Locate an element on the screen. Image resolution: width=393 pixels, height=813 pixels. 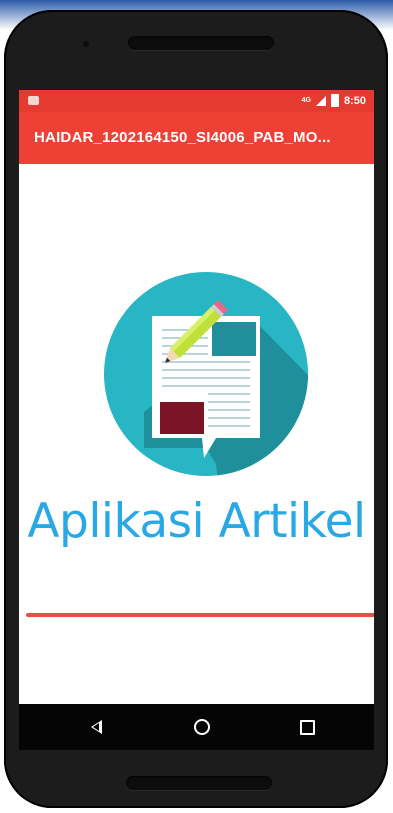
navigation-bar is located at coordinates (196, 727).